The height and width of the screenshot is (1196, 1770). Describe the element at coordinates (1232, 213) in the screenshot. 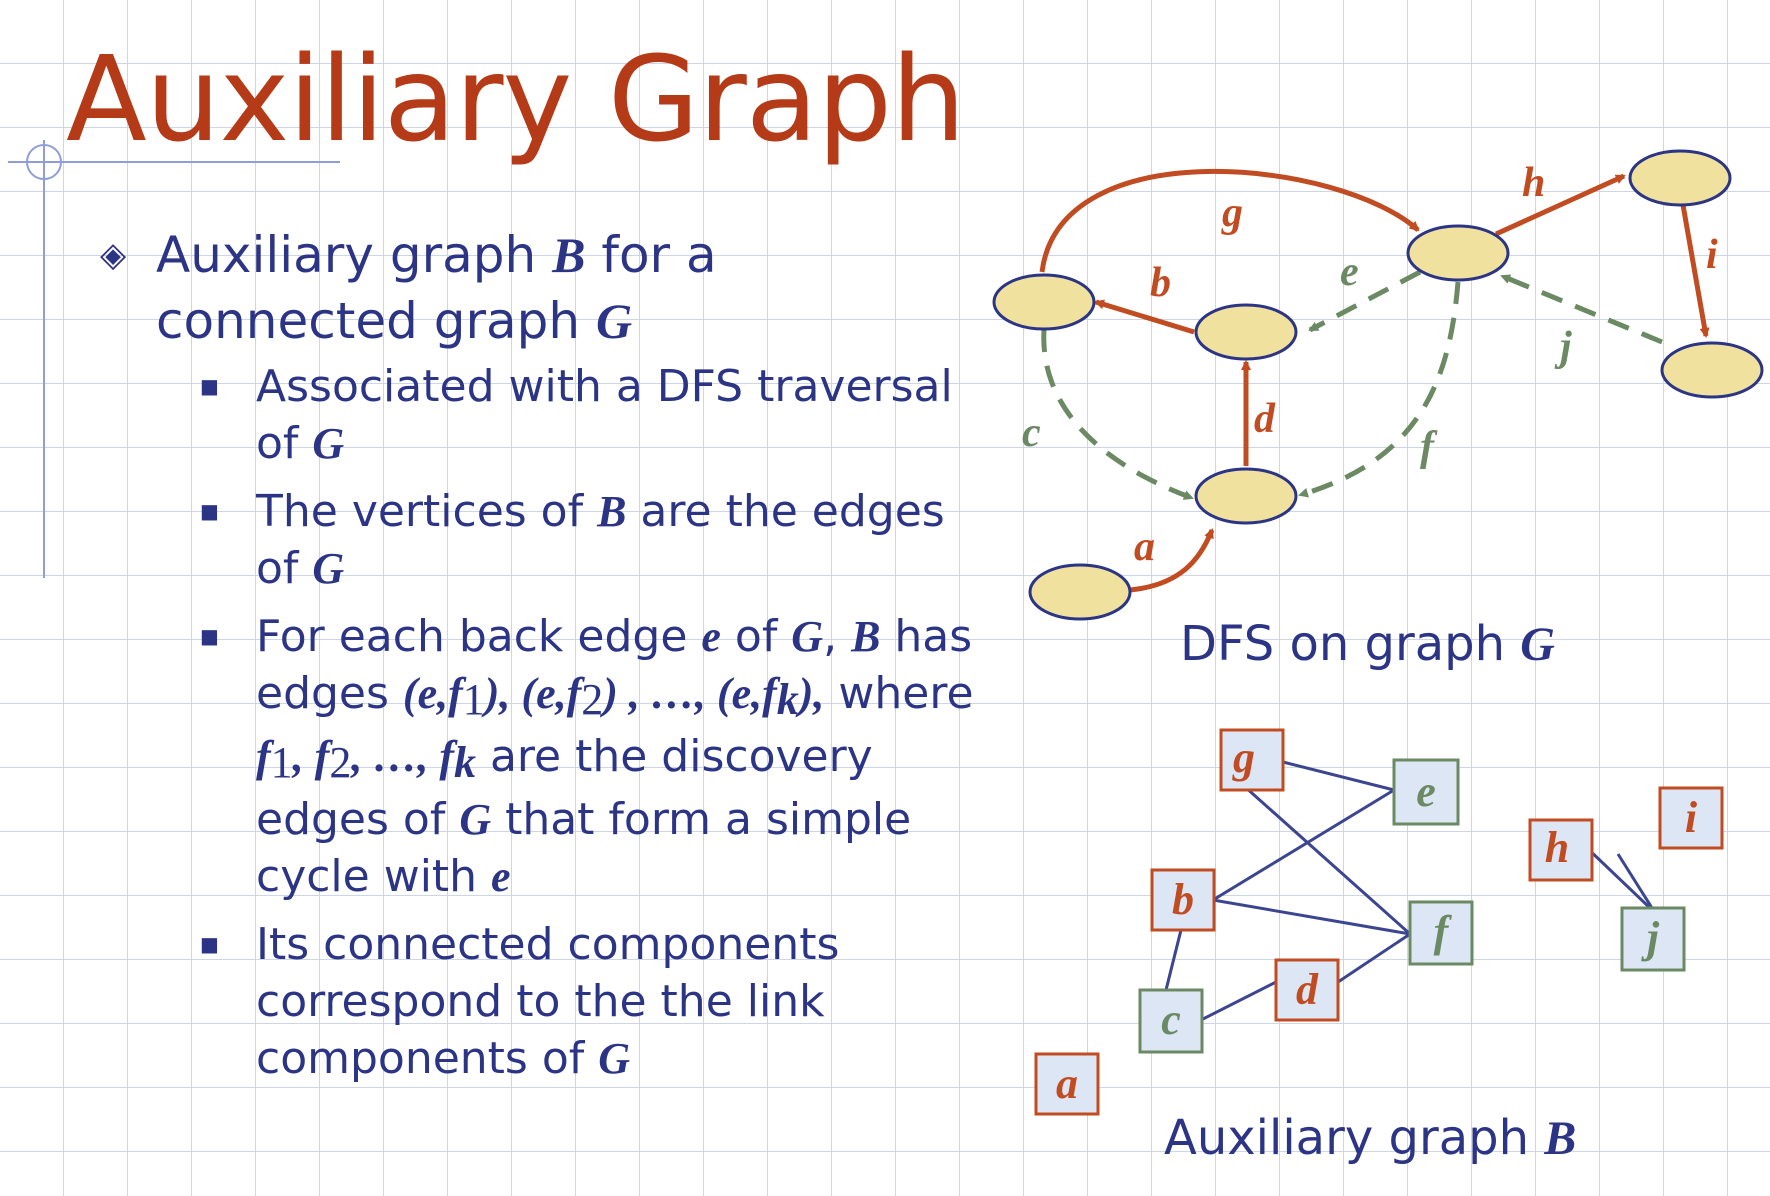

I see `edge-label-g: g` at that location.